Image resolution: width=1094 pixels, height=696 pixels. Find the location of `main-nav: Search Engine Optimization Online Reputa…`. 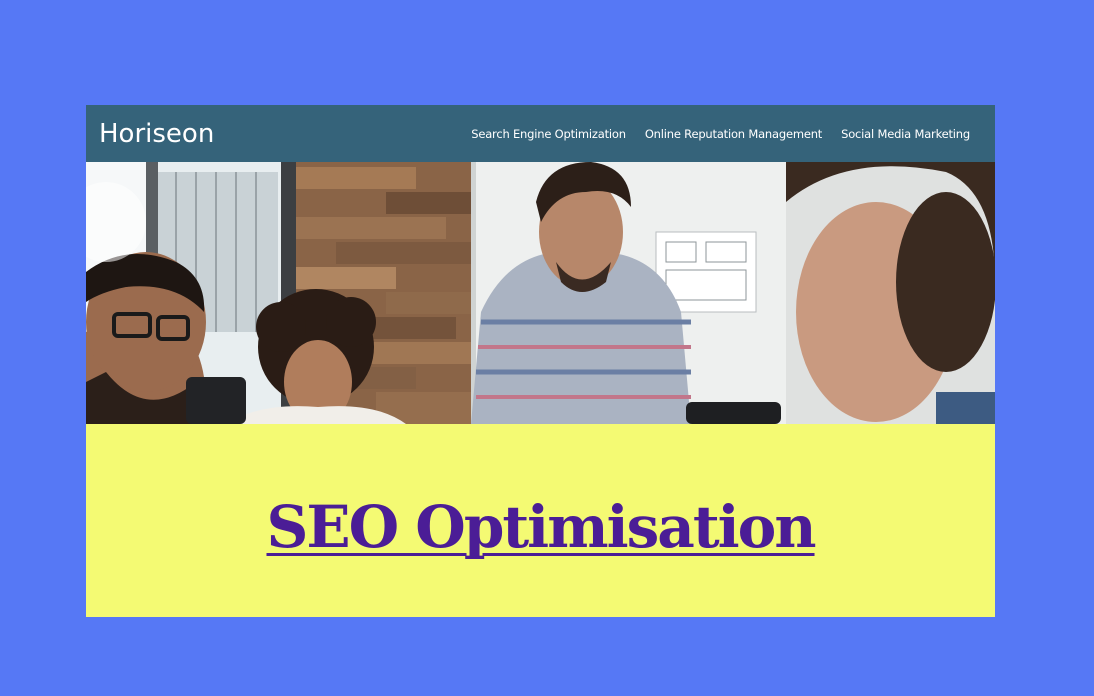

main-nav: Search Engine Optimization Online Reputa… is located at coordinates (720, 134).